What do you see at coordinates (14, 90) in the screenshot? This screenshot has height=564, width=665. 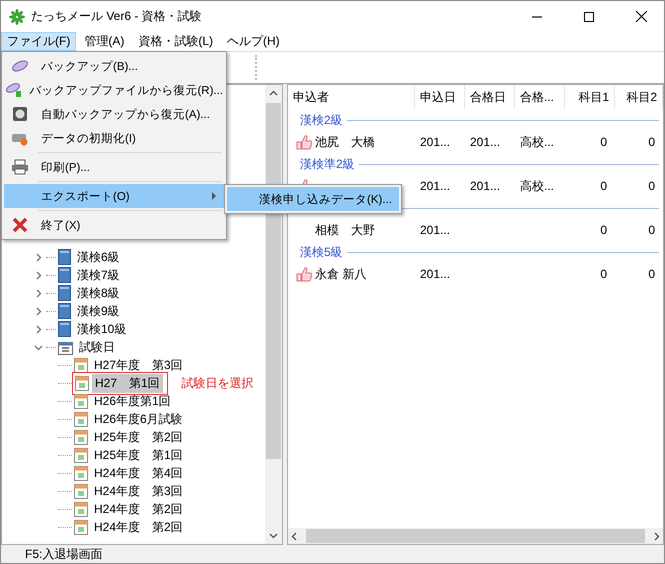 I see `disc-restore-icon` at bounding box center [14, 90].